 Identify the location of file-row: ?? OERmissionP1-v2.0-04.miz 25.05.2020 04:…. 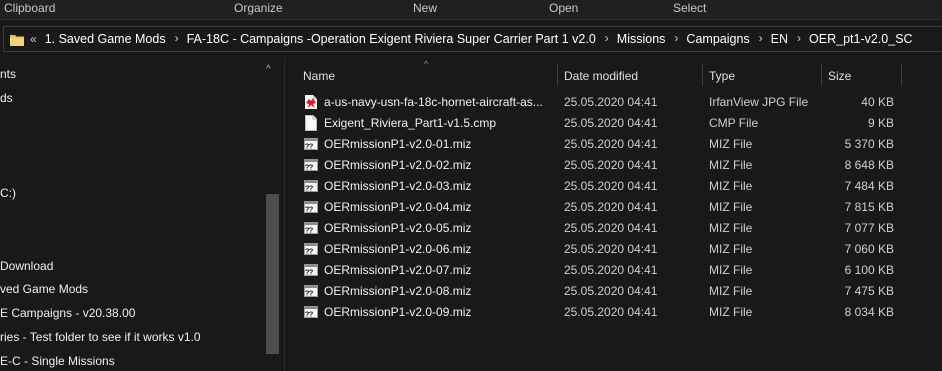
(613, 207).